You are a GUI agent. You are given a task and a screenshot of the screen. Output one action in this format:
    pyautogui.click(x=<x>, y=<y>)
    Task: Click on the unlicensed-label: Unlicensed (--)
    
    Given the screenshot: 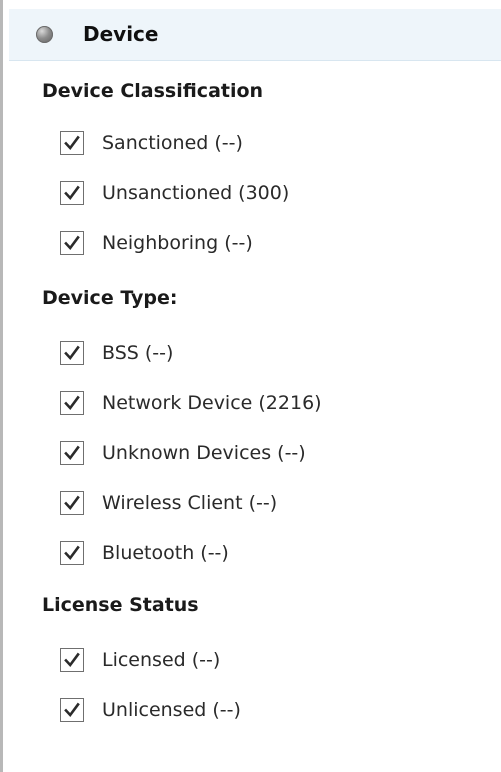 What is the action you would take?
    pyautogui.click(x=171, y=710)
    